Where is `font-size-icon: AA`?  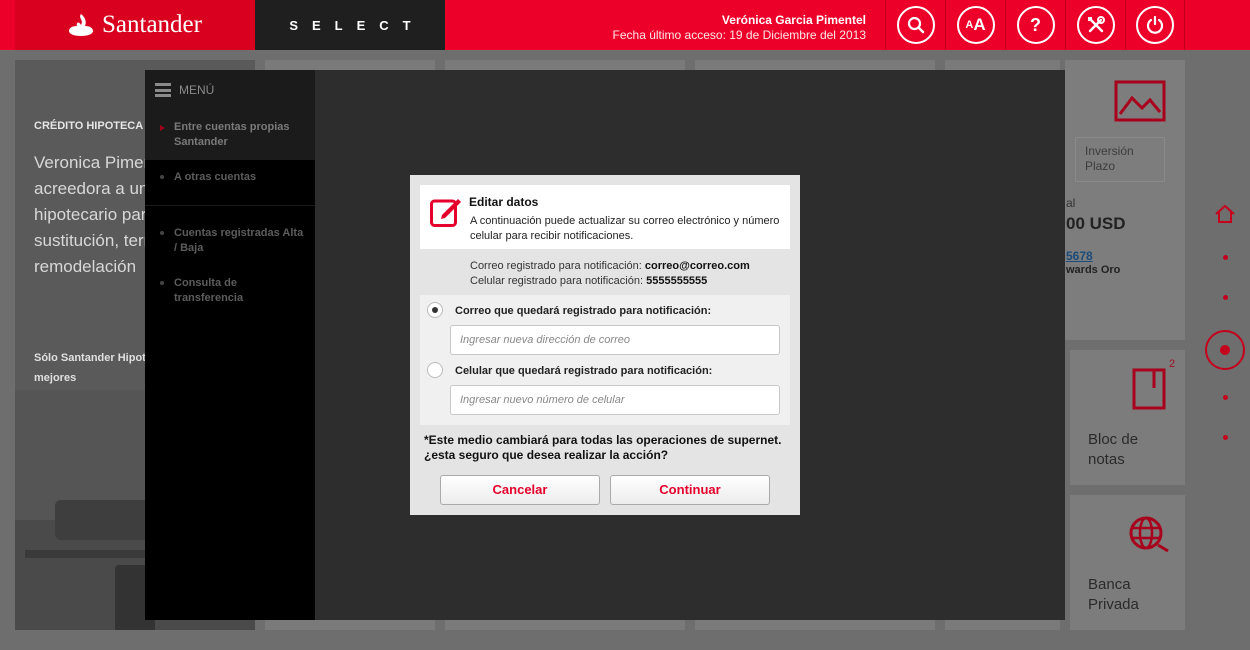 font-size-icon: AA is located at coordinates (975, 25).